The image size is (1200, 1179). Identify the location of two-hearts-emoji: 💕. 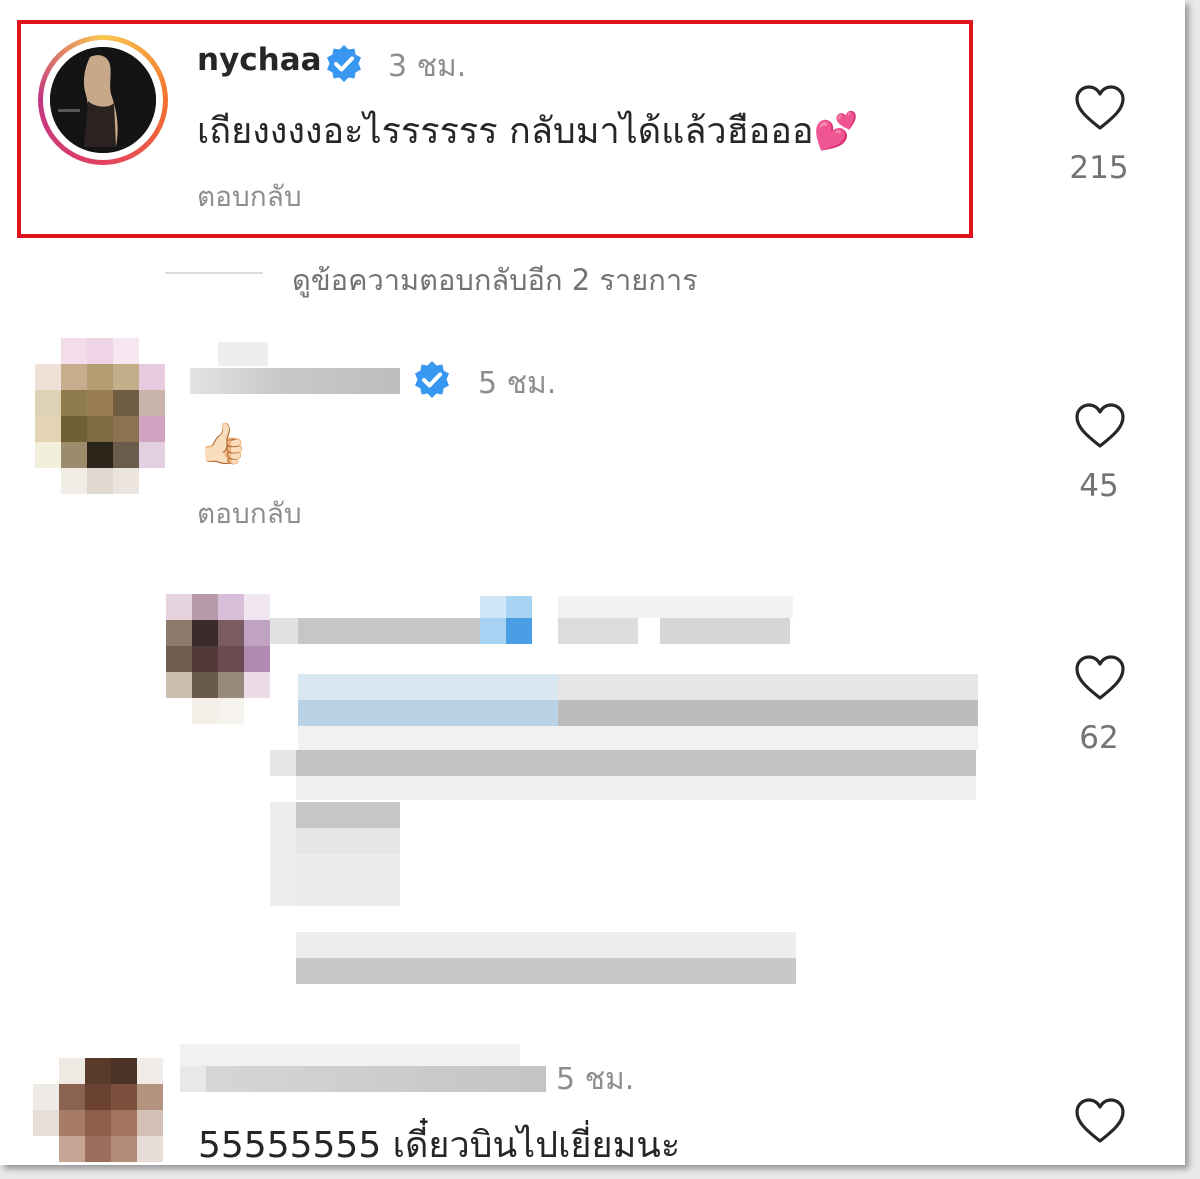
(836, 131).